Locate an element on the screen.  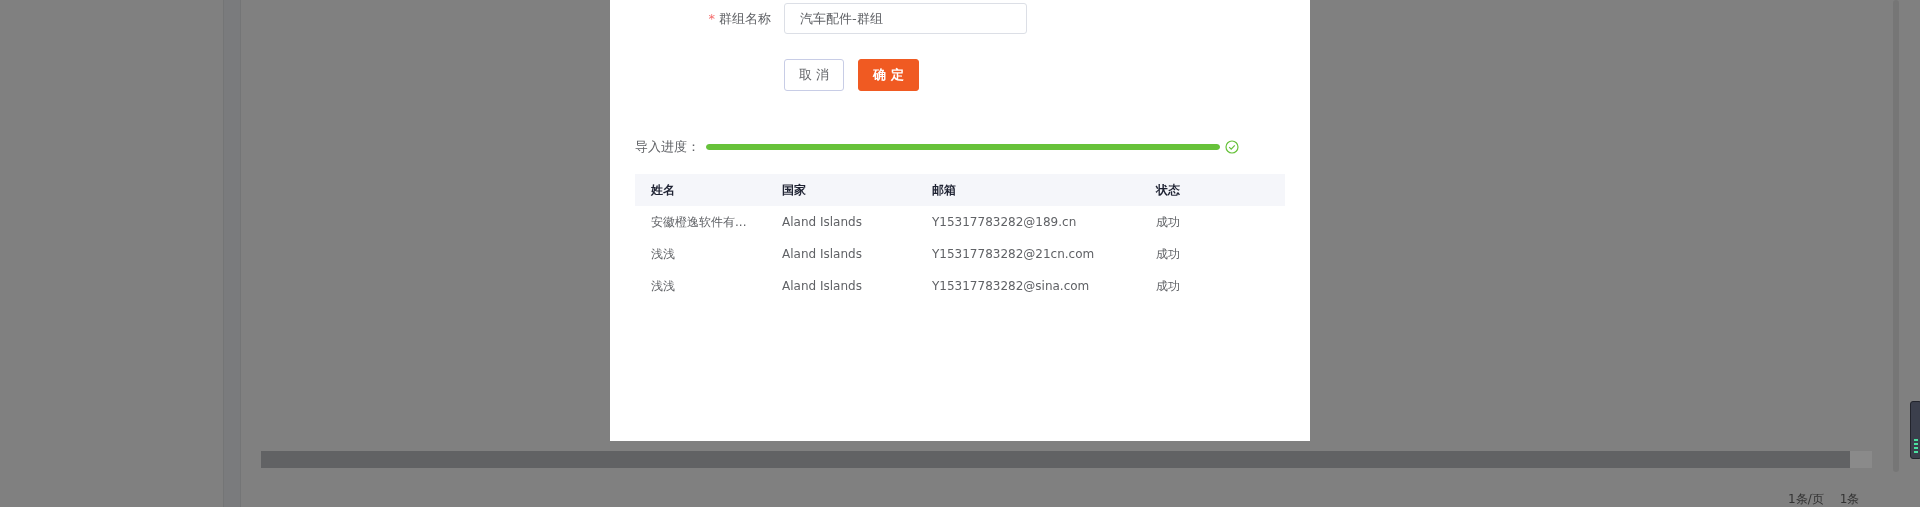
horizontal-scrollbar is located at coordinates (1066, 459).